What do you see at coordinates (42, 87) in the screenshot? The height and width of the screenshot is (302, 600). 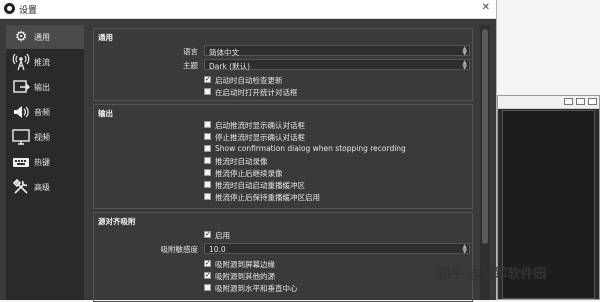 I see `sidebar-item-label: 输出` at bounding box center [42, 87].